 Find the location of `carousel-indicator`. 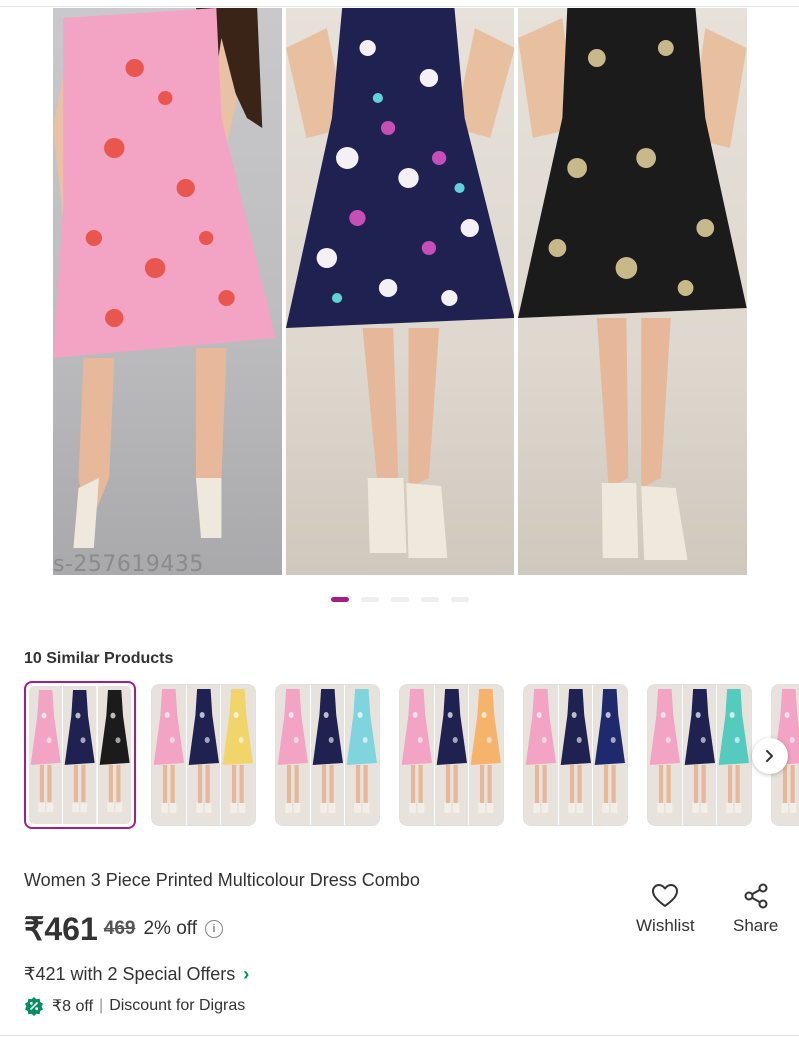

carousel-indicator is located at coordinates (400, 599).